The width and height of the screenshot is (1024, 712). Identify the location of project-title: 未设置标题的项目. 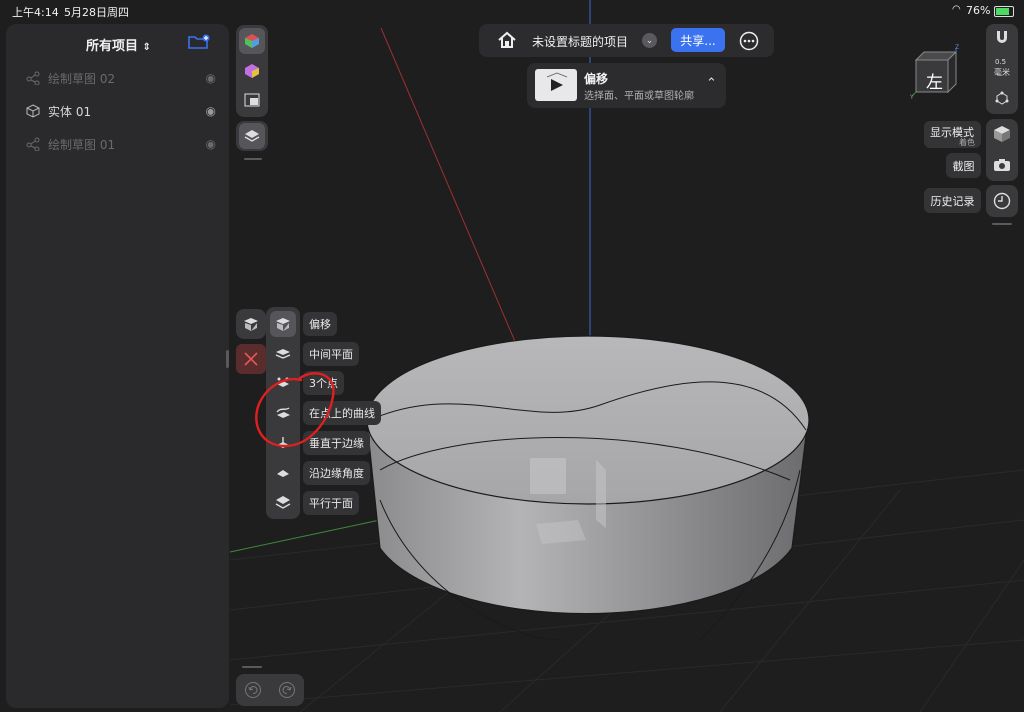
(580, 41).